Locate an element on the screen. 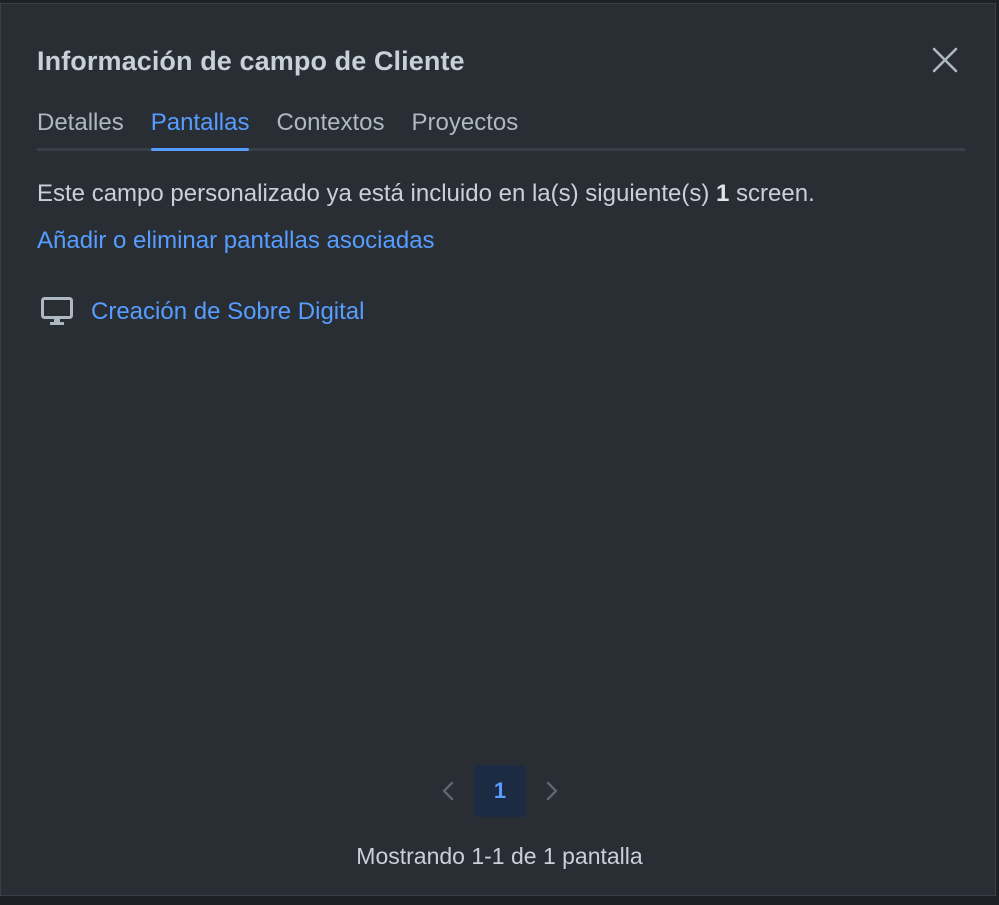 The image size is (999, 905). pagination: 1 is located at coordinates (500, 791).